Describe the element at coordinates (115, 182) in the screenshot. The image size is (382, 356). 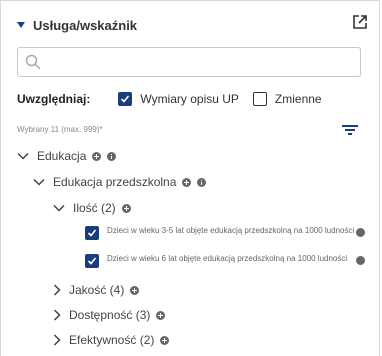
I see `tree-label: Edukacja przedszkolna` at that location.